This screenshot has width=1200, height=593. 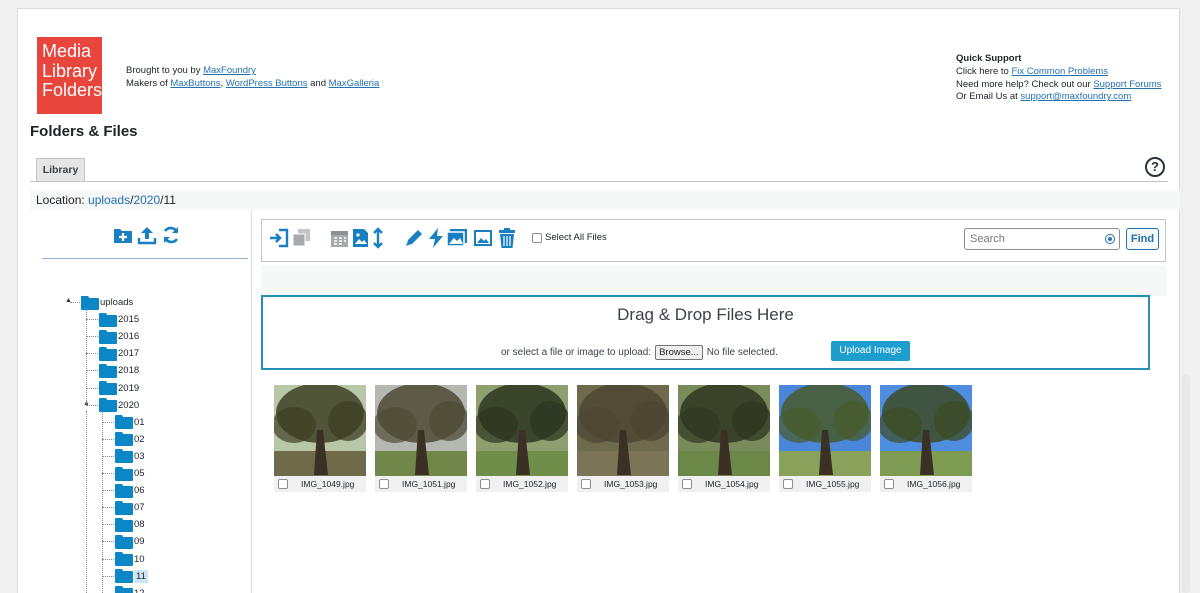 What do you see at coordinates (130, 422) in the screenshot?
I see `folder-tree-item-01: 01` at bounding box center [130, 422].